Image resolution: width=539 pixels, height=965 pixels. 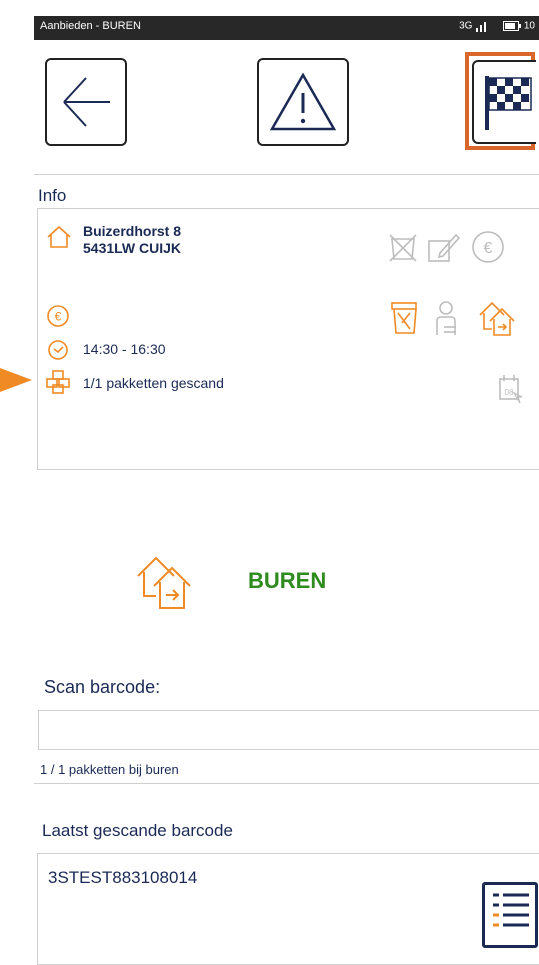 I want to click on battery-icon, so click(x=512, y=26).